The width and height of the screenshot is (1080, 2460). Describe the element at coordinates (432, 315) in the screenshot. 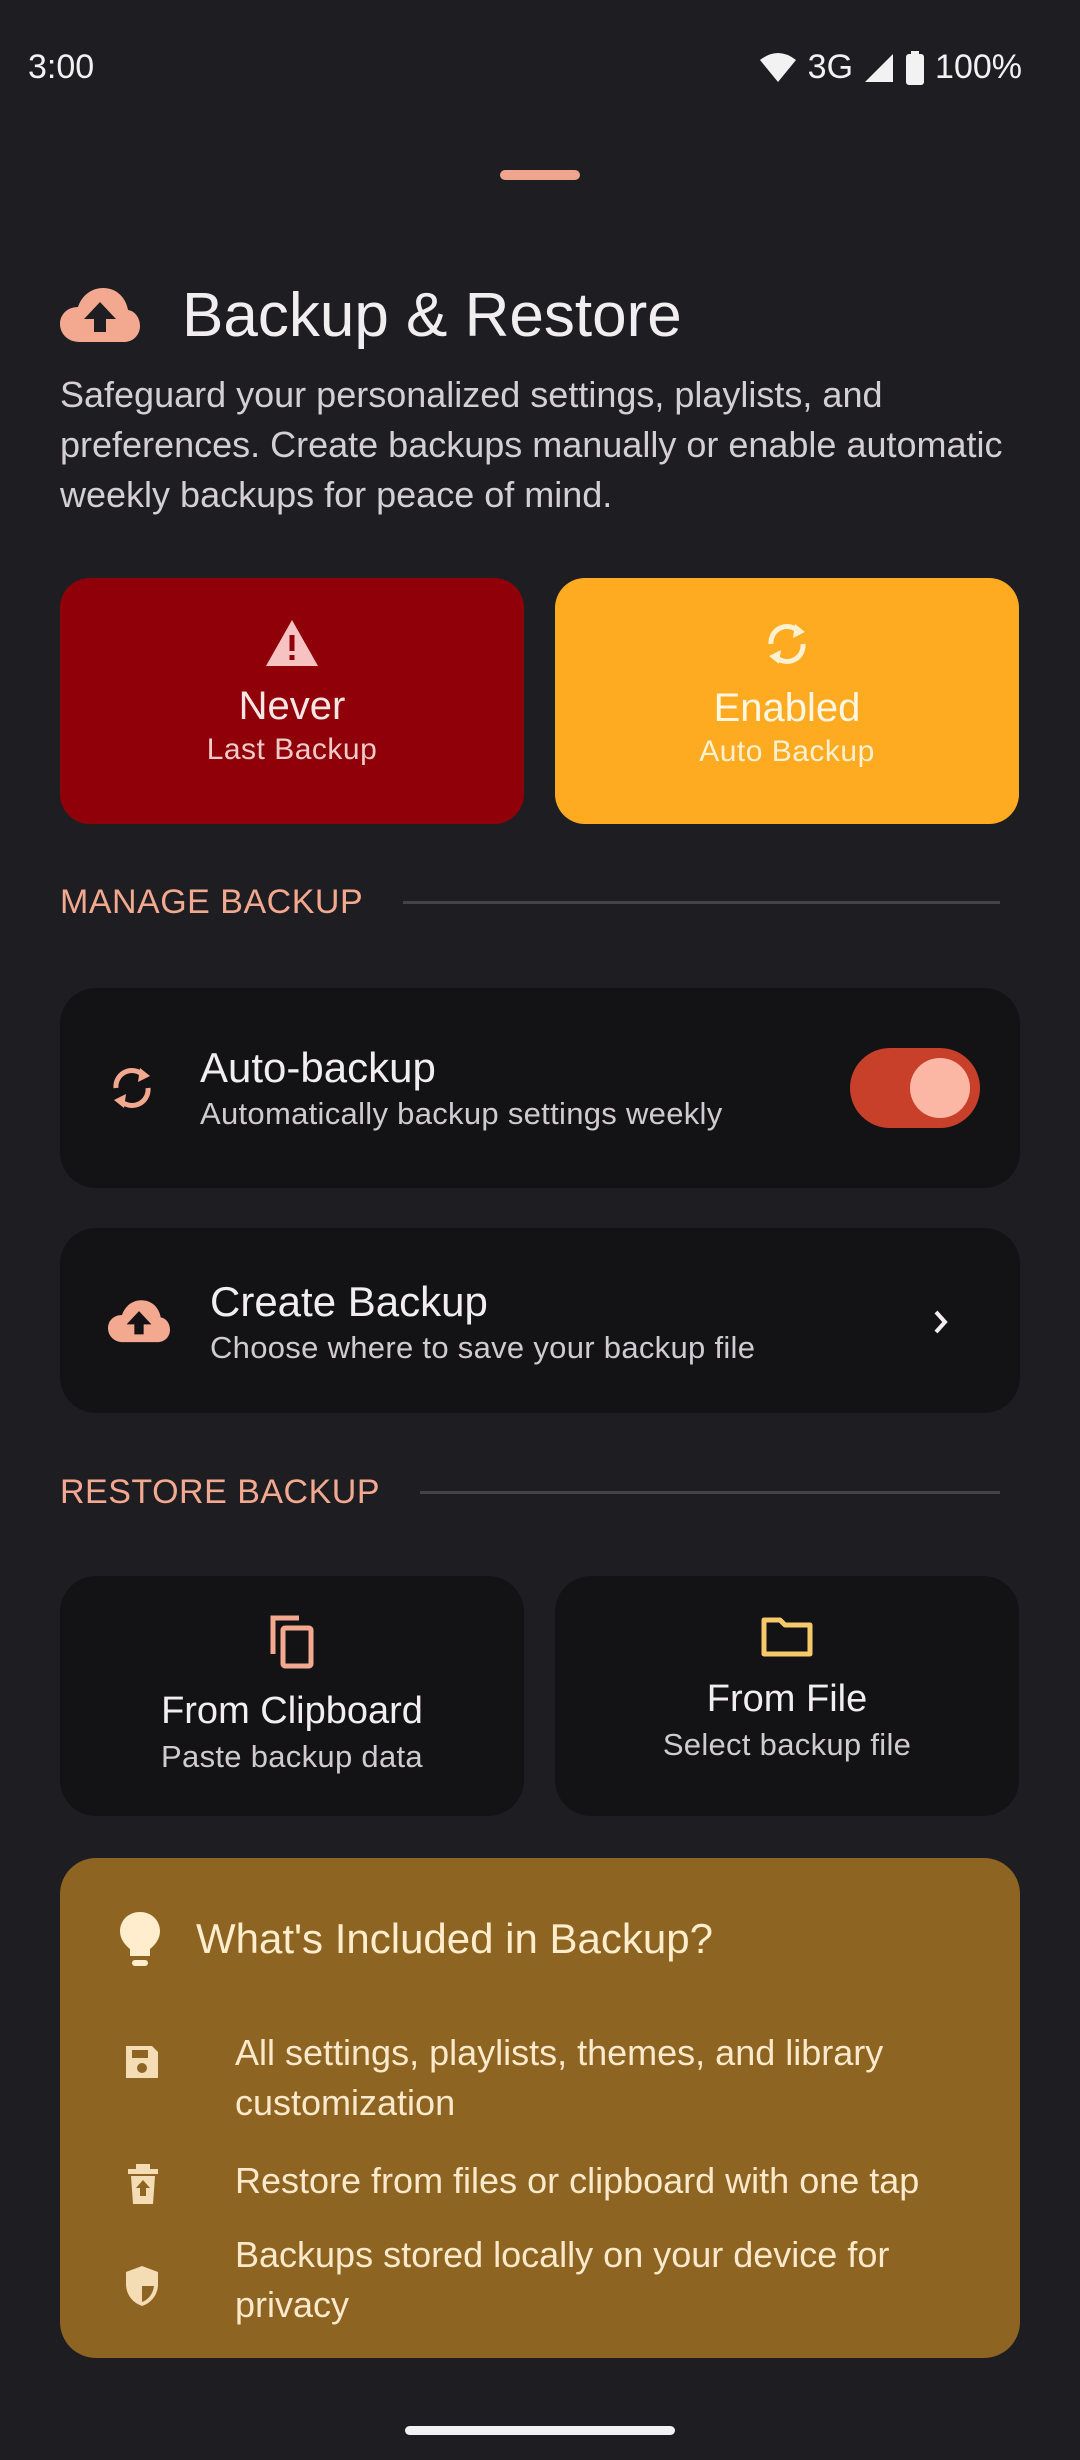

I see `page-title: Backup & Restore` at that location.